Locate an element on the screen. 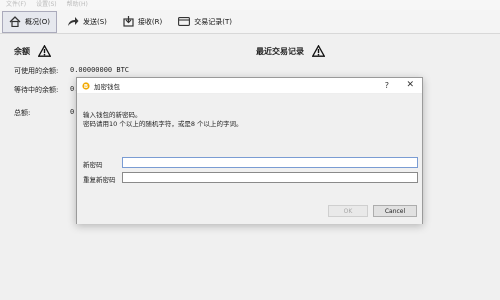 The width and height of the screenshot is (500, 300). svg-text: B is located at coordinates (86, 87).